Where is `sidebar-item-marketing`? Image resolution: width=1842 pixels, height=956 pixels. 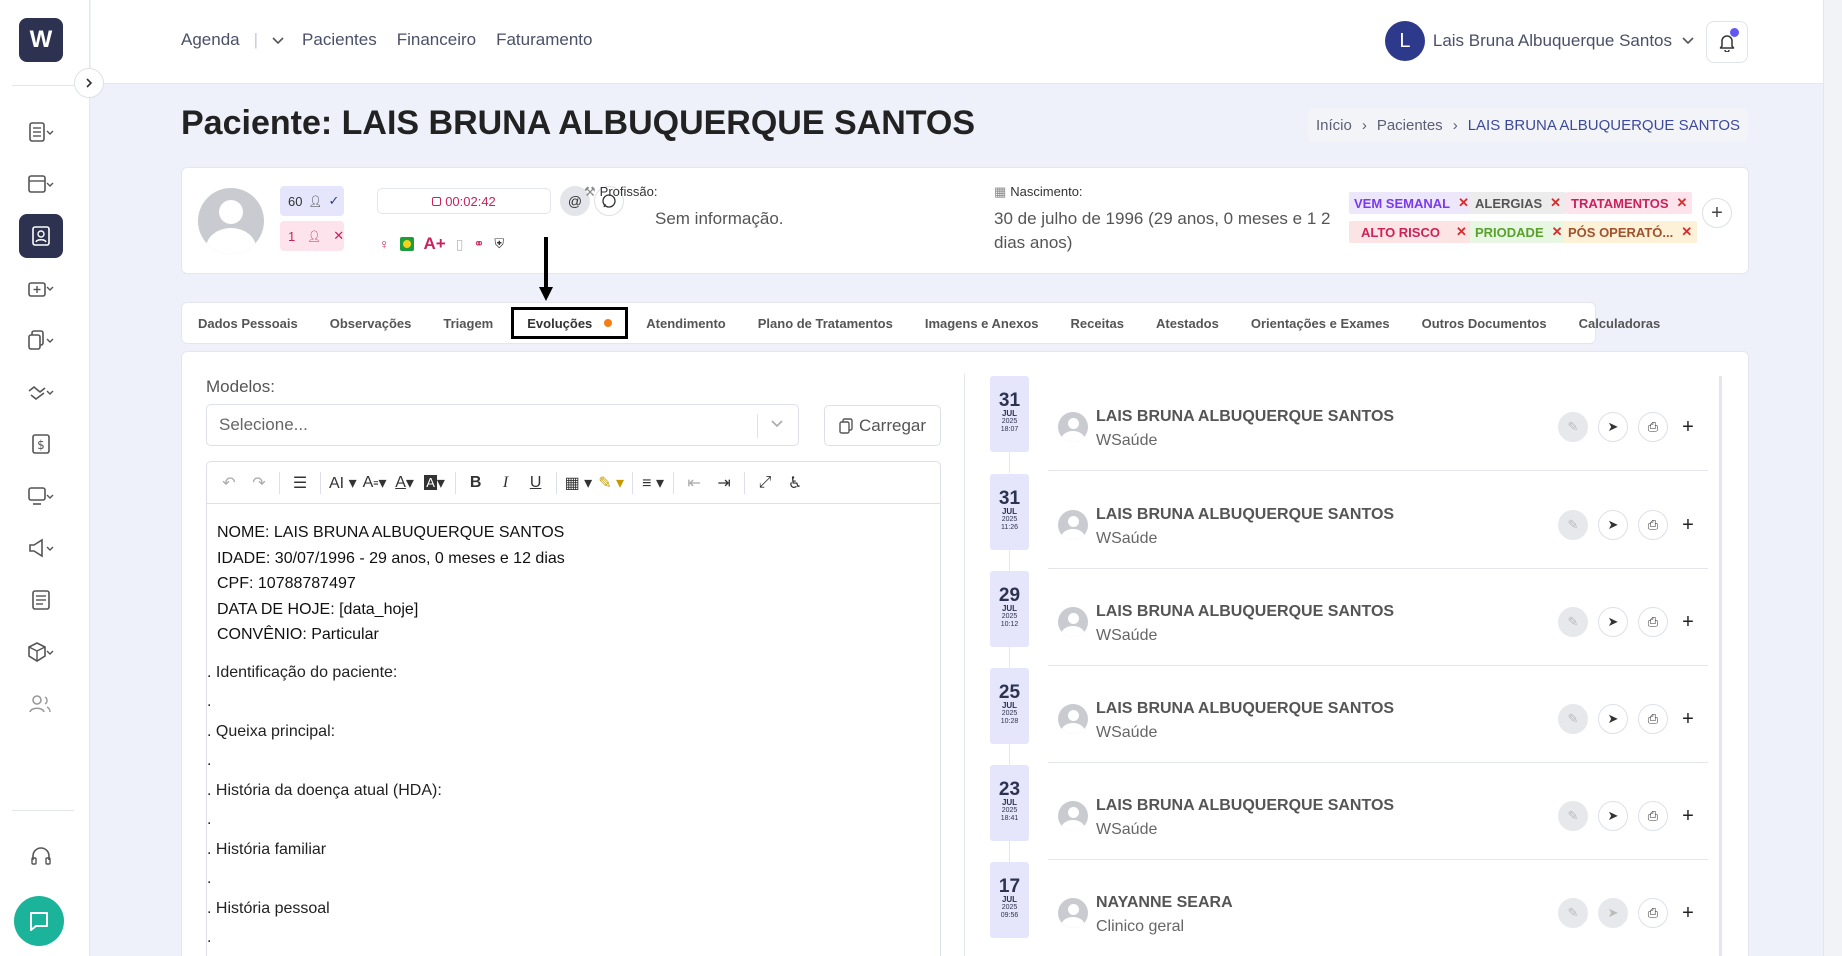
sidebar-item-marketing is located at coordinates (41, 548).